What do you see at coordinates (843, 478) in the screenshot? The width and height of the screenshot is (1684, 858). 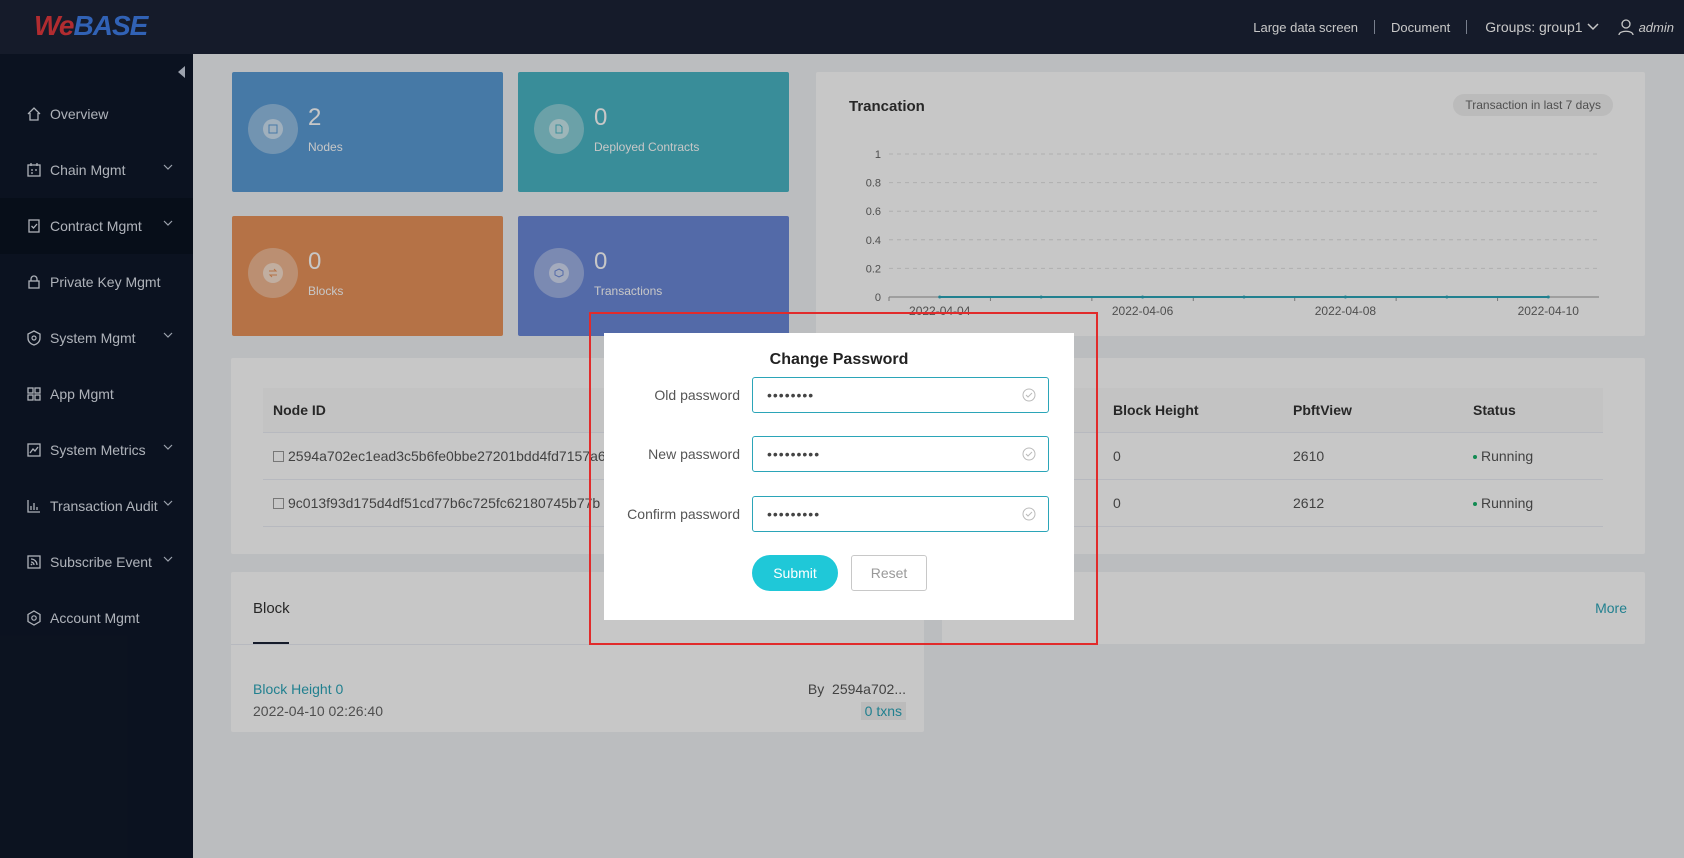 I see `annotation-highlight-box` at bounding box center [843, 478].